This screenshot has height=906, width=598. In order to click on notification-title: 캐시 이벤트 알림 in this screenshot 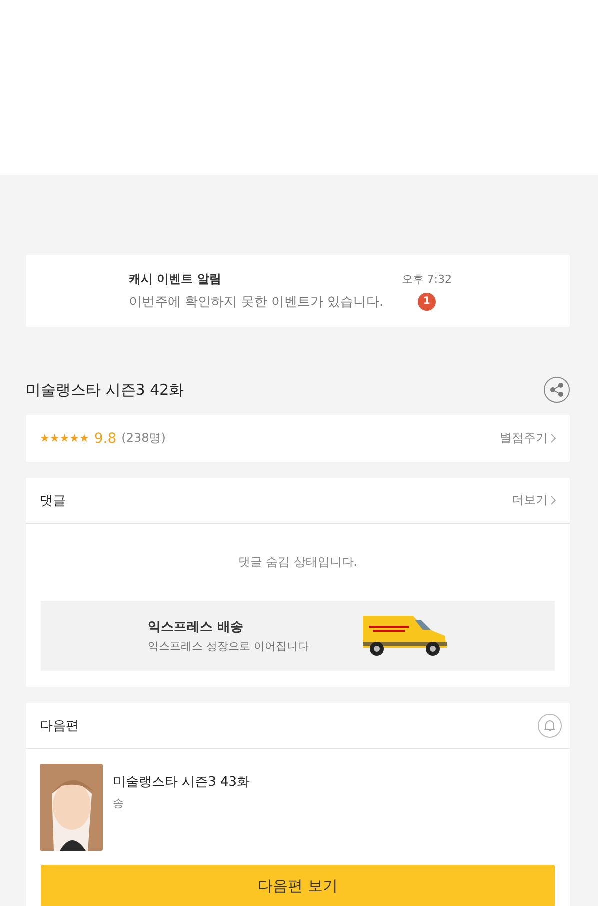, I will do `click(175, 279)`.